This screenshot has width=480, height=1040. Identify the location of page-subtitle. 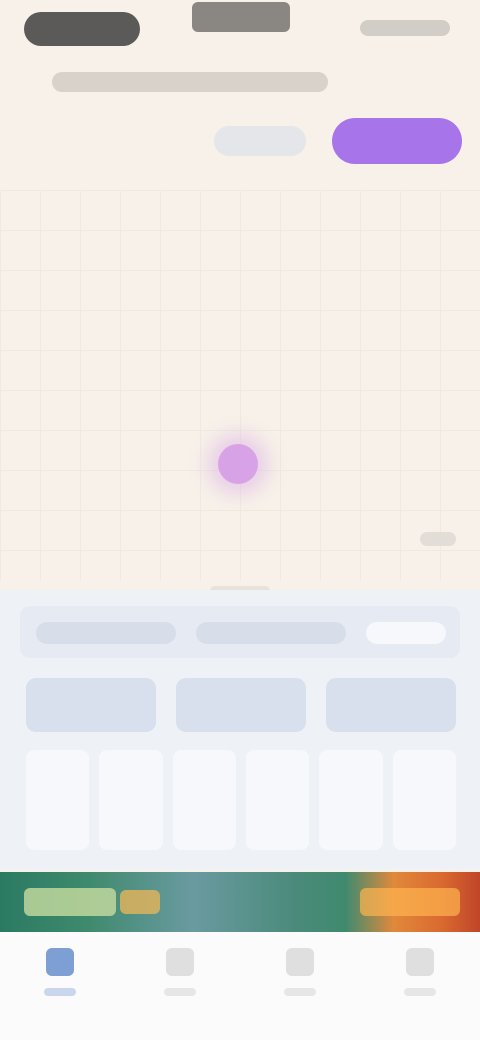
(190, 82).